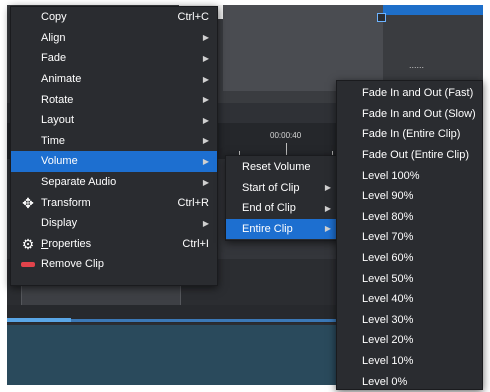  What do you see at coordinates (39, 320) in the screenshot?
I see `audio-segment` at bounding box center [39, 320].